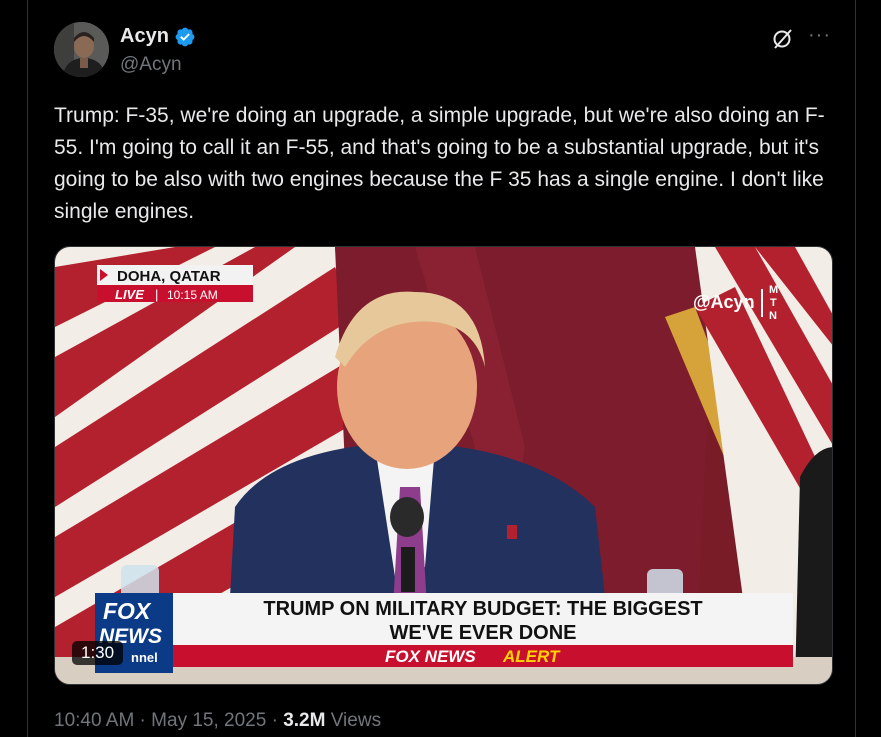 This screenshot has width=881, height=737. What do you see at coordinates (855, 368) in the screenshot?
I see `column-border-right` at bounding box center [855, 368].